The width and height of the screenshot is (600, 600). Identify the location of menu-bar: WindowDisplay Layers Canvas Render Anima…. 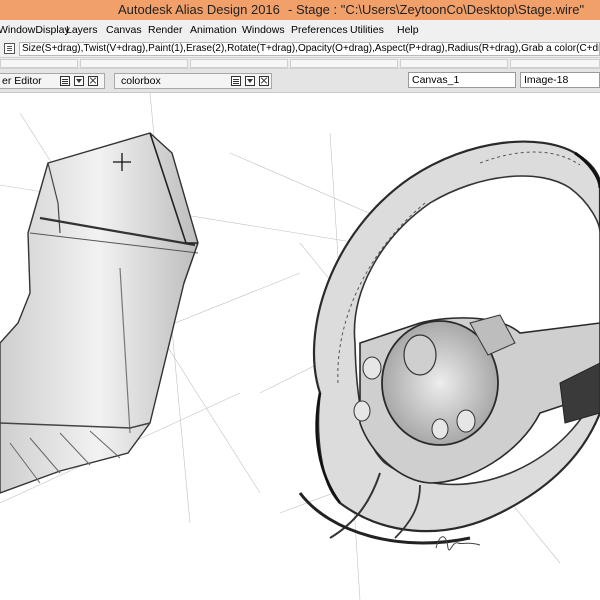
(300, 31).